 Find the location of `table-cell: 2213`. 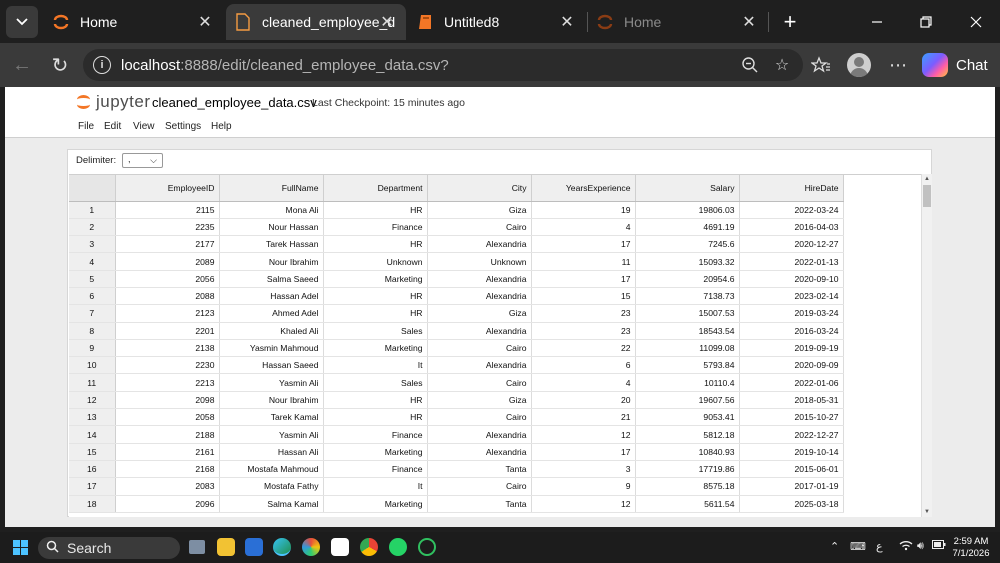

table-cell: 2213 is located at coordinates (167, 382).